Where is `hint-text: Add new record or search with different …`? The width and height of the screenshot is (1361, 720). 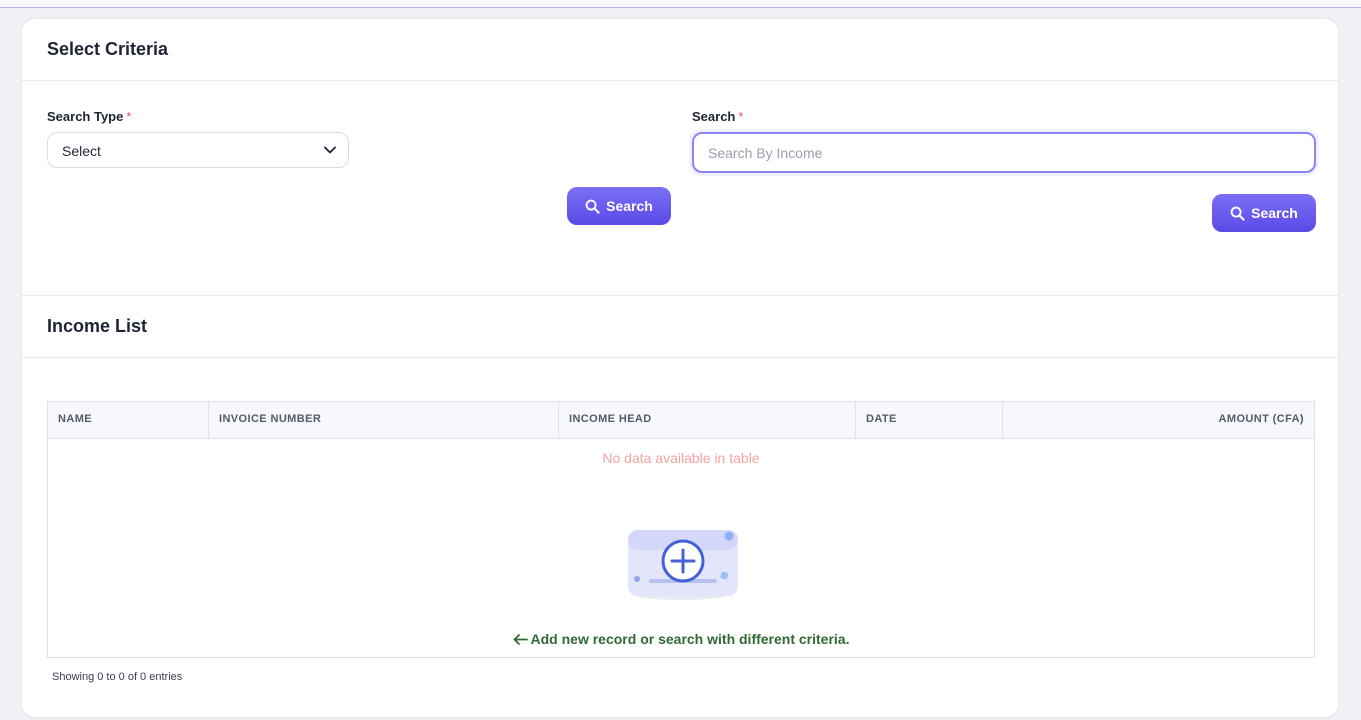
hint-text: Add new record or search with different … is located at coordinates (690, 639).